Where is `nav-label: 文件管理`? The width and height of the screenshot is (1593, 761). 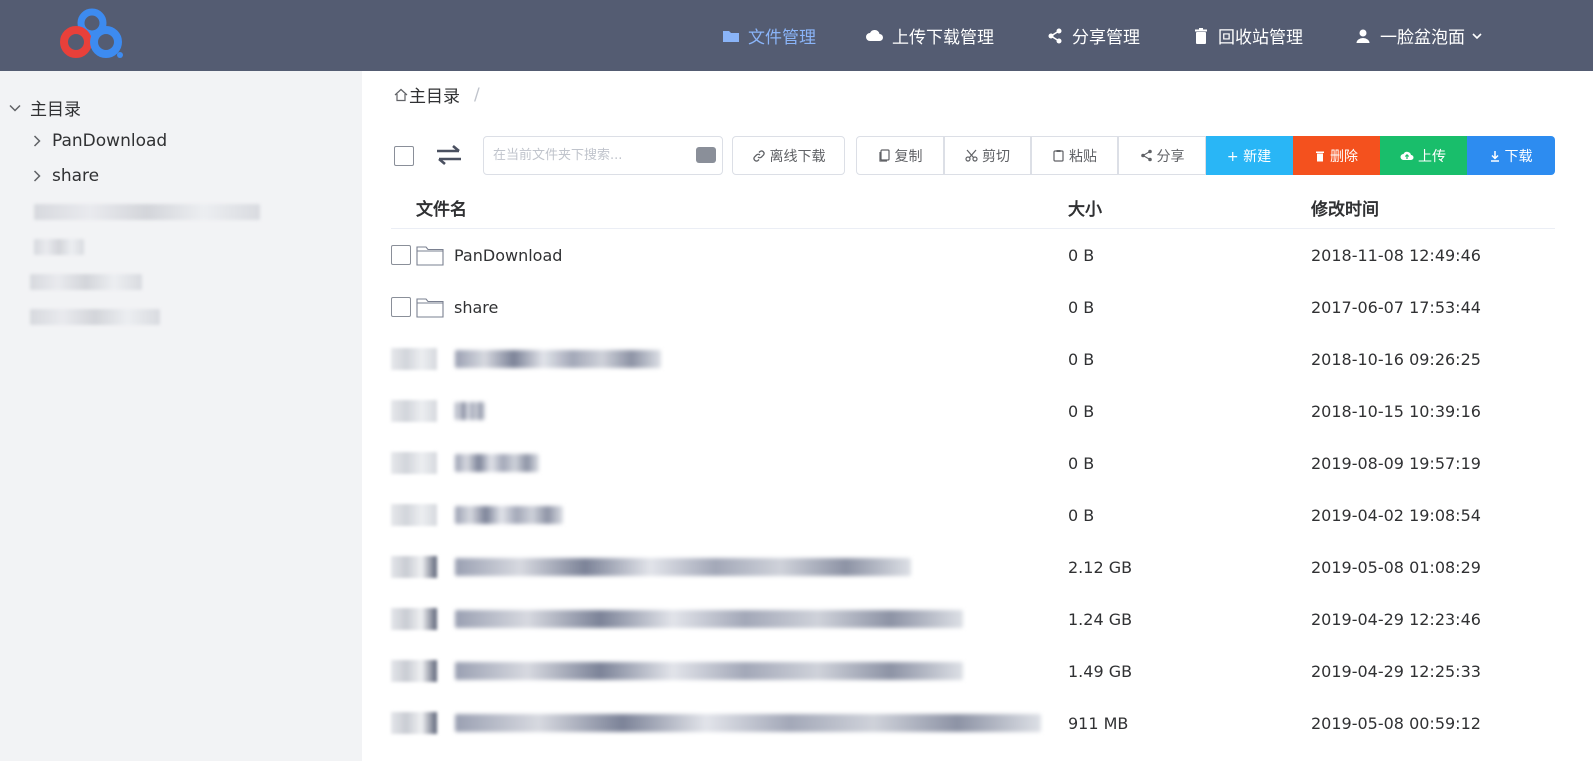 nav-label: 文件管理 is located at coordinates (782, 38).